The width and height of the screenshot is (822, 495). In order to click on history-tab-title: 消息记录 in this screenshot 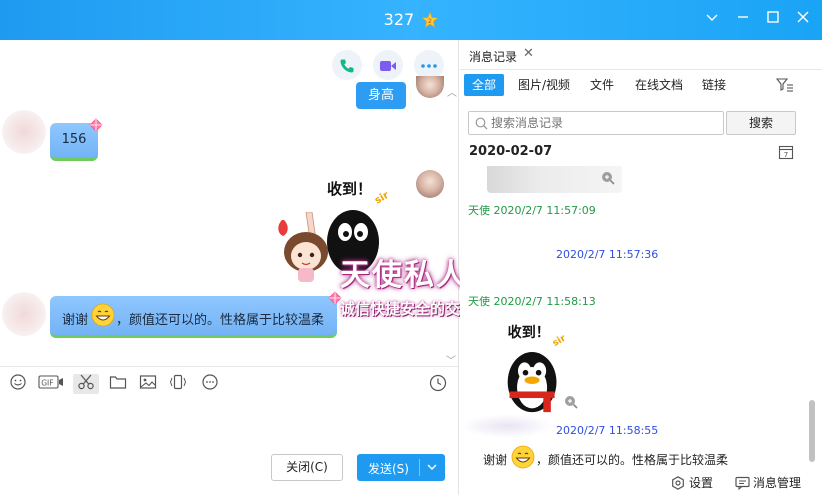, I will do `click(493, 56)`.